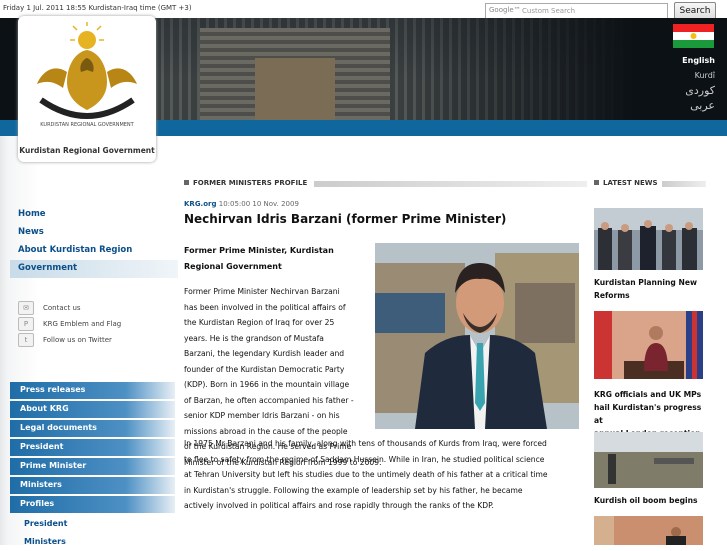  What do you see at coordinates (26, 324) in the screenshot?
I see `emblem-icon: P` at bounding box center [26, 324].